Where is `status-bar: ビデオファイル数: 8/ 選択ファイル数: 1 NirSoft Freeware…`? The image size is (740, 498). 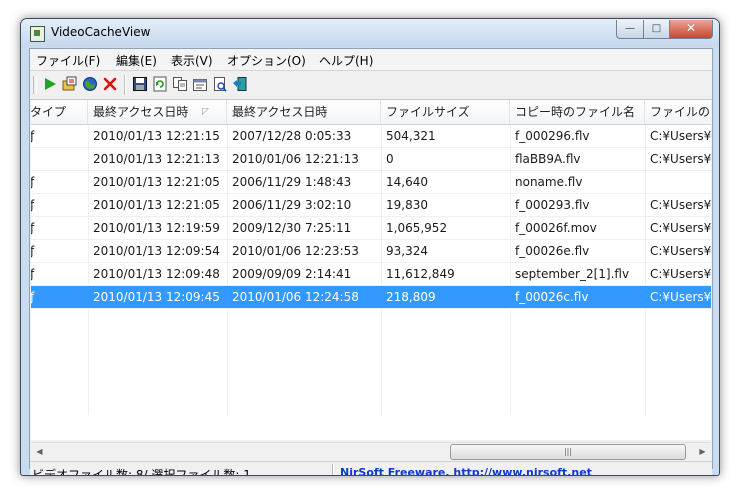 status-bar: ビデオファイル数: 8/ 選択ファイル数: 1 NirSoft Freeware… is located at coordinates (371, 468).